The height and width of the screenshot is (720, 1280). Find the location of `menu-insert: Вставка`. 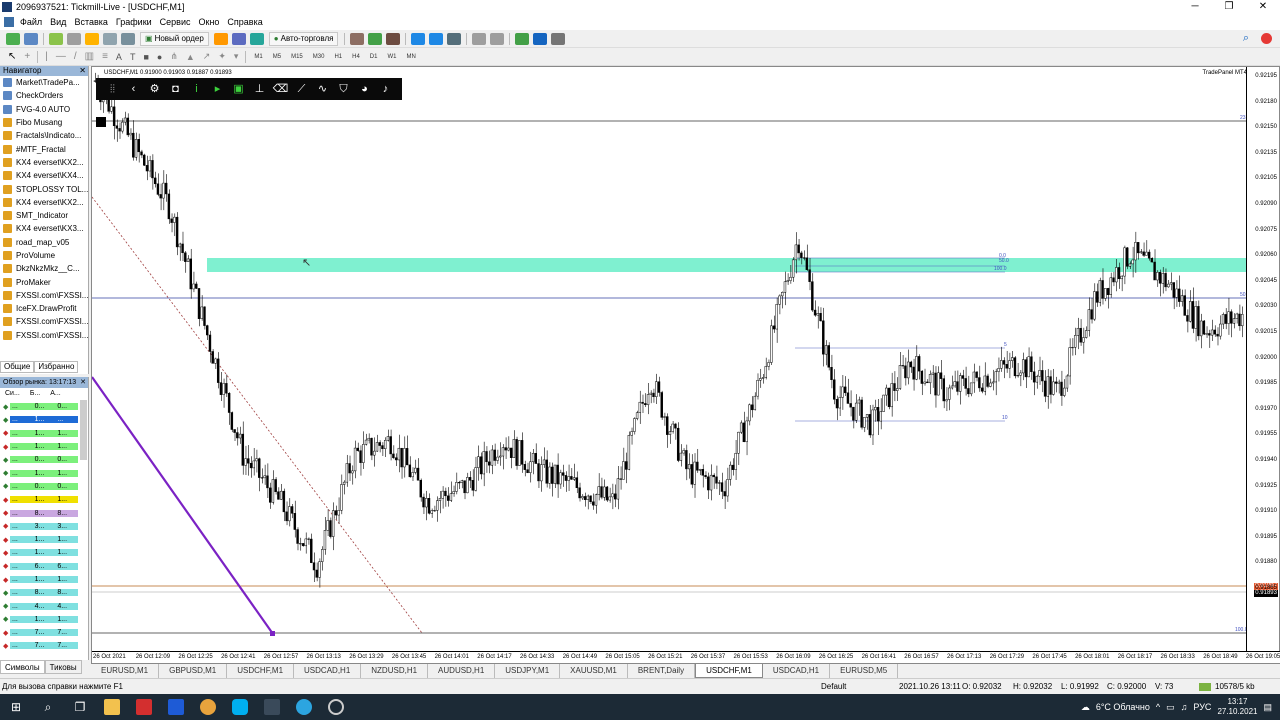

menu-insert: Вставка is located at coordinates (94, 22).